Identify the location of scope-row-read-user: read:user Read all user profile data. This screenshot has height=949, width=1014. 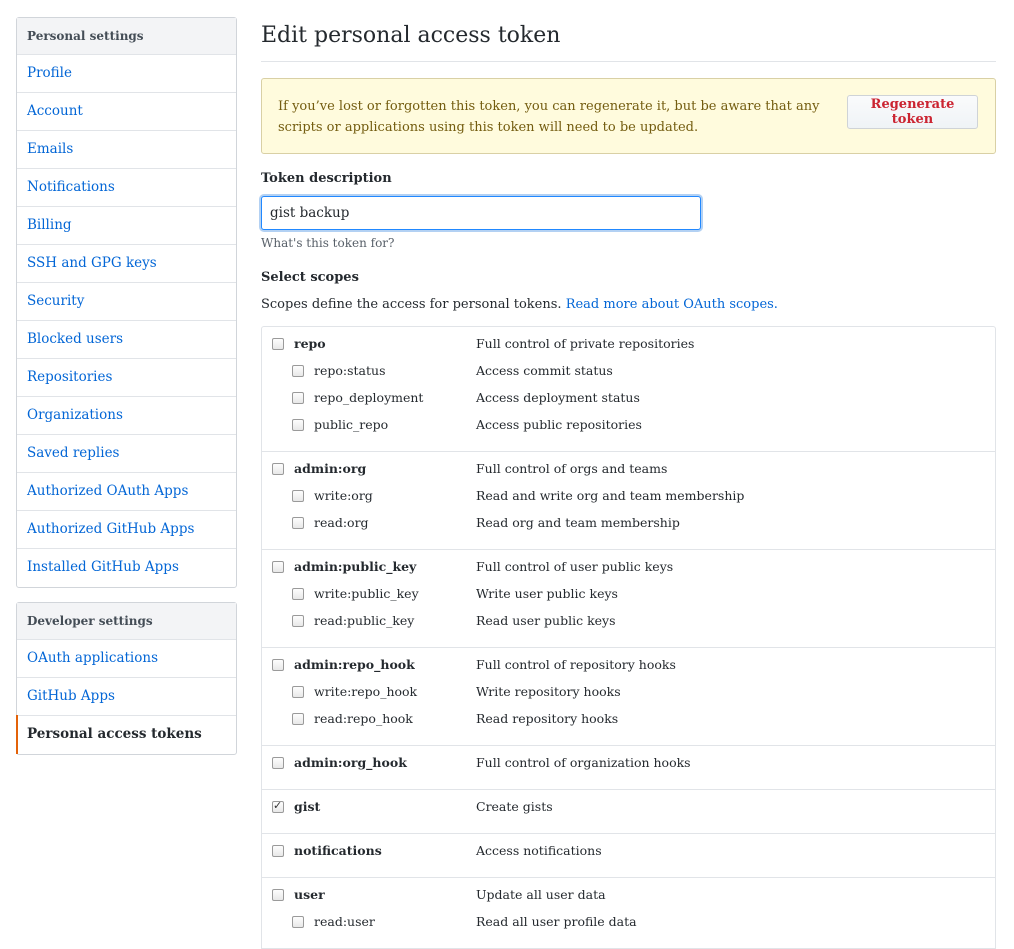
(628, 926).